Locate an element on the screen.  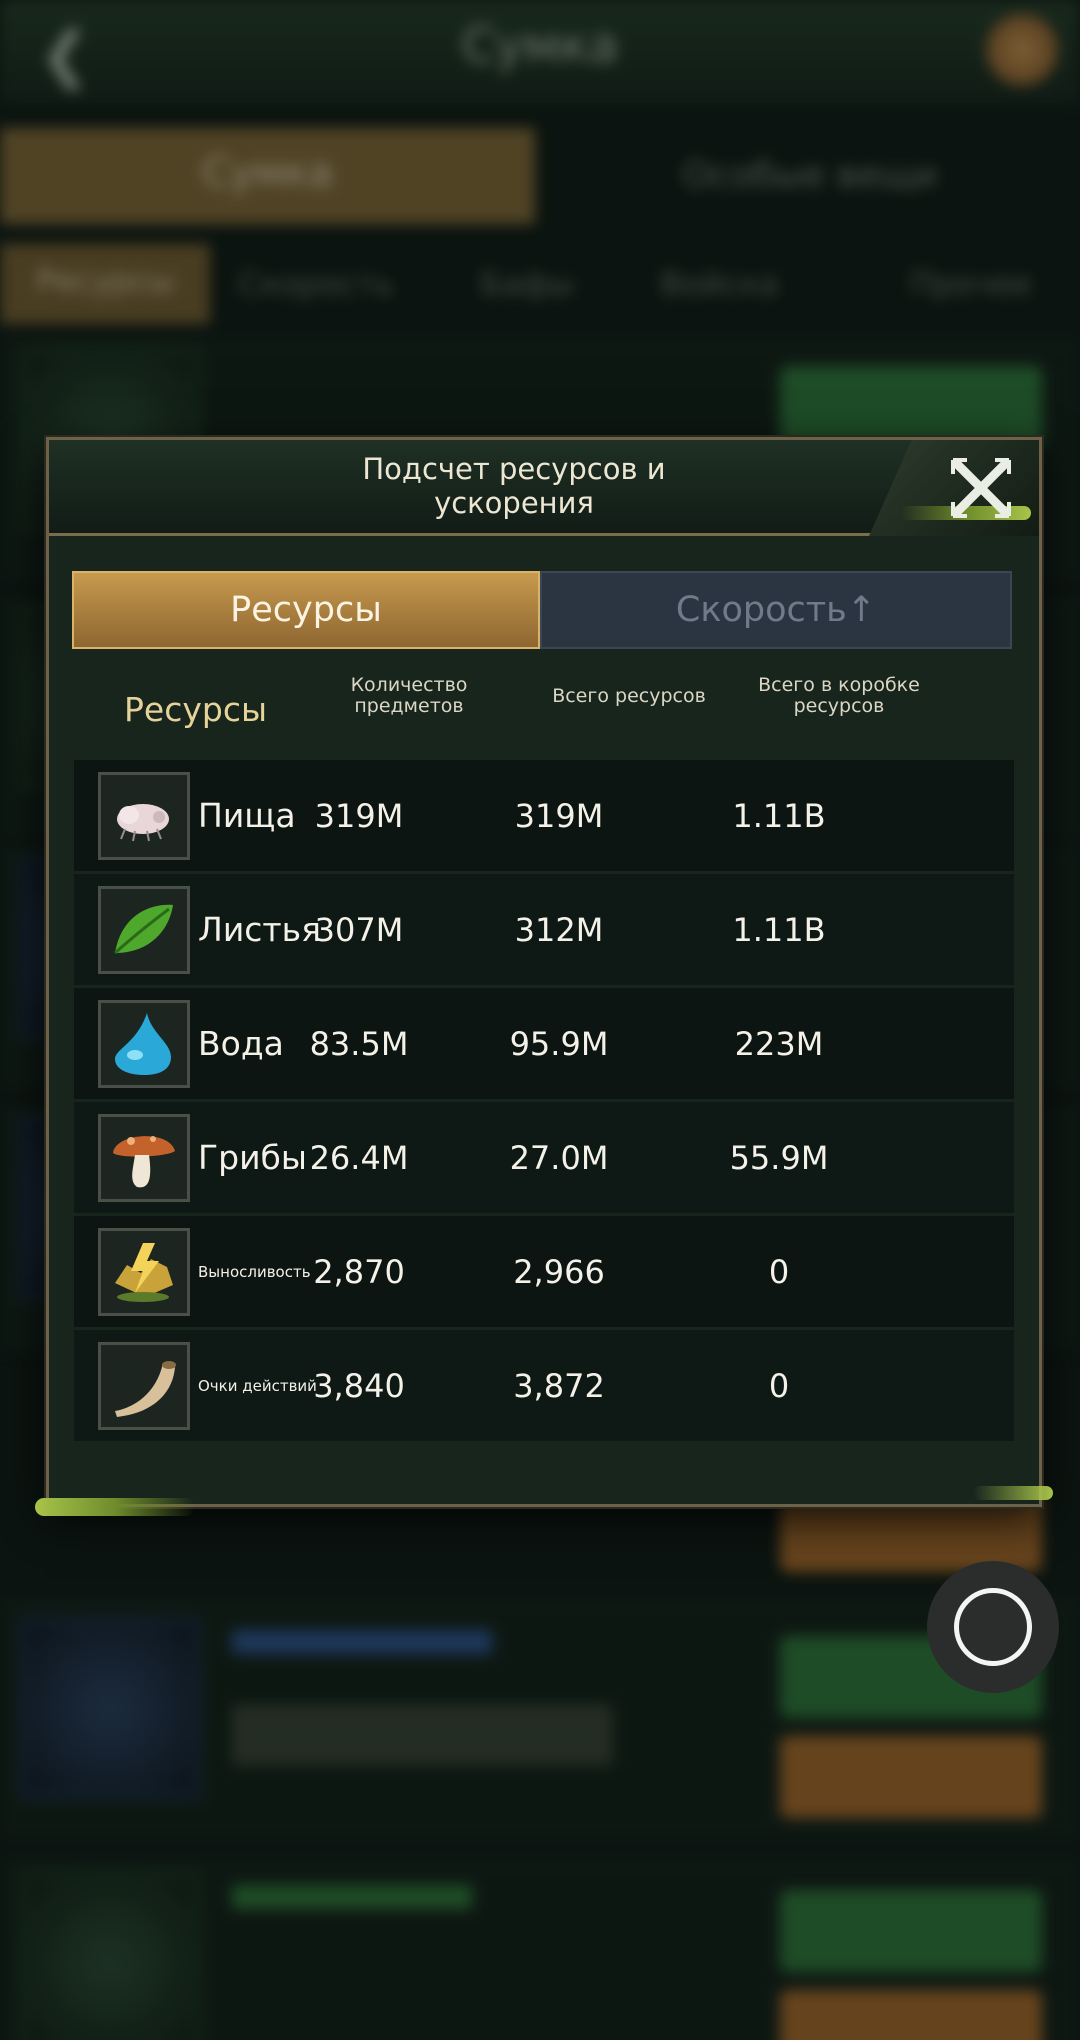
bg-tab-bag-label: Сумка is located at coordinates (267, 173).